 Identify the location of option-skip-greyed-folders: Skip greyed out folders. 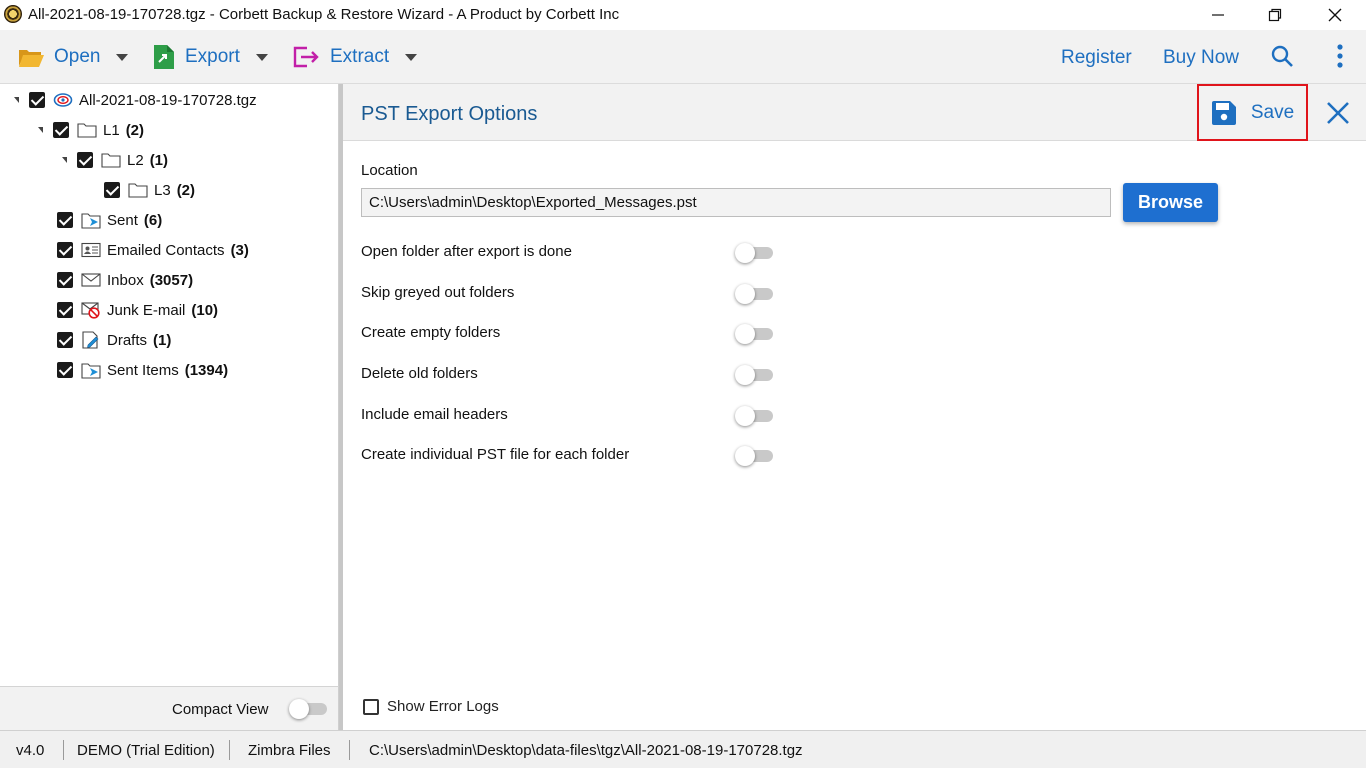
(571, 293).